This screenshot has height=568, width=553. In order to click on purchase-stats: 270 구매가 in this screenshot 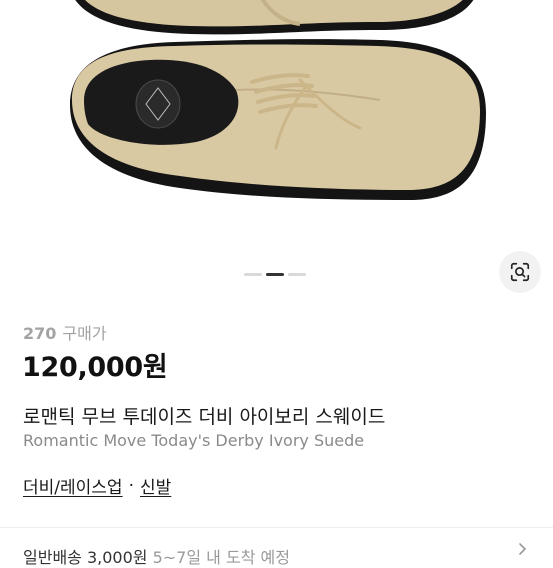, I will do `click(65, 332)`.